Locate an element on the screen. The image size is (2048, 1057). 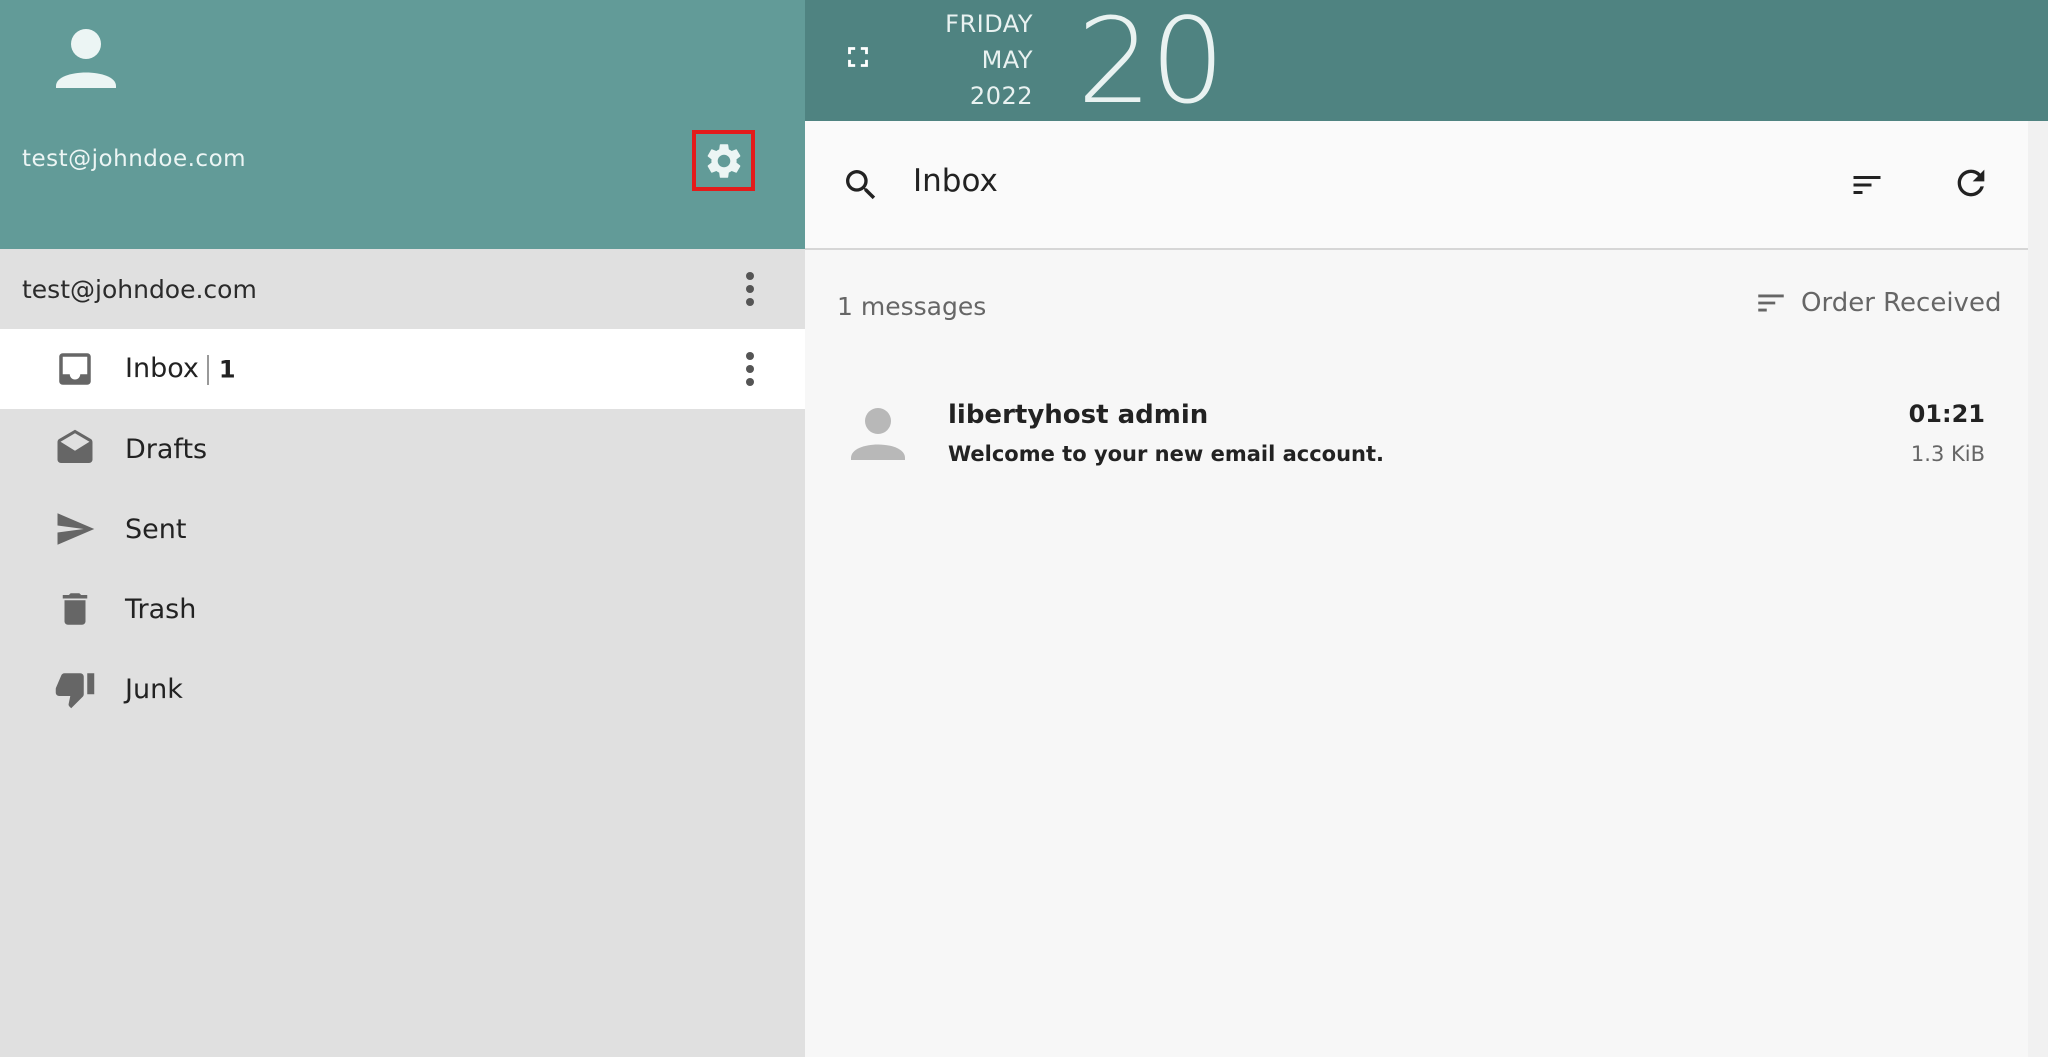
year: 2022 is located at coordinates (1001, 96).